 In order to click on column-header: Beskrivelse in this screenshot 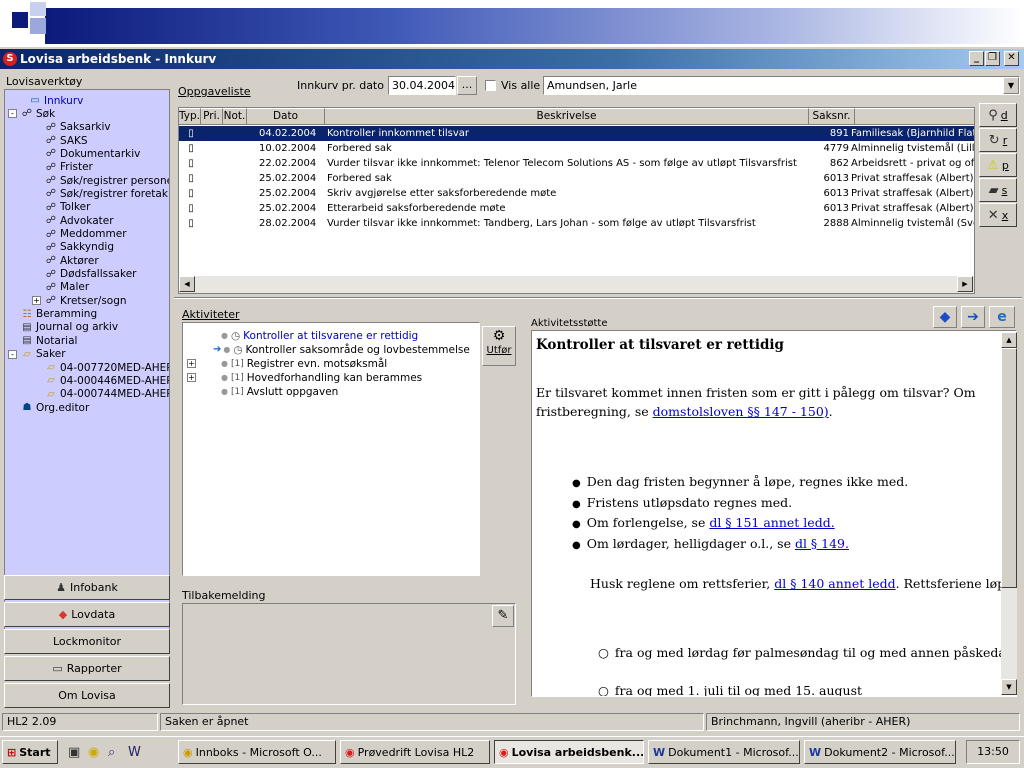, I will do `click(567, 116)`.